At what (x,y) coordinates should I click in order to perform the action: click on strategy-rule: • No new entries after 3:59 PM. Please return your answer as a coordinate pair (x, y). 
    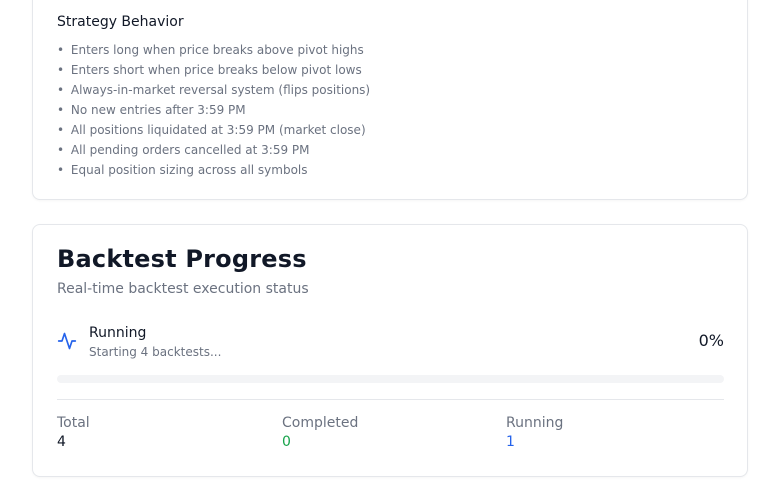
    Looking at the image, I should click on (213, 110).